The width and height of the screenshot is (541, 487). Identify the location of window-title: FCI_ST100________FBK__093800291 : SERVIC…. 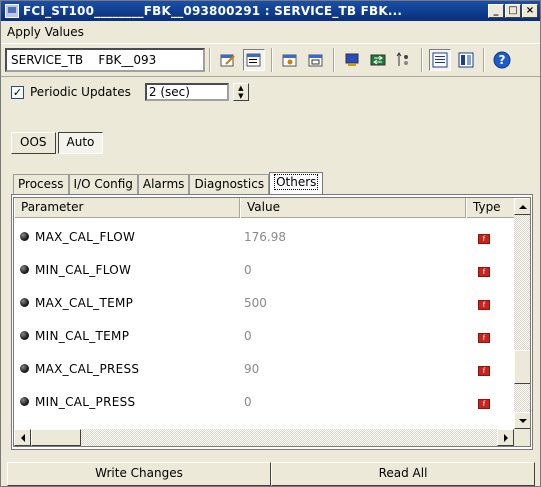
(213, 11).